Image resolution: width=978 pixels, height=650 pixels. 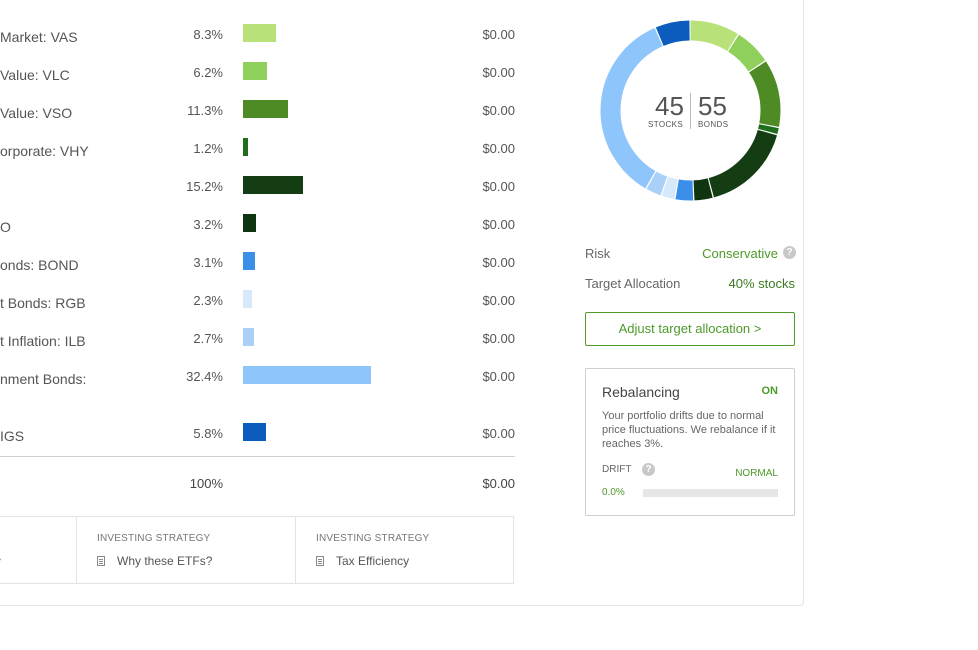 What do you see at coordinates (208, 148) in the screenshot?
I see `holding-percent: 1.2%` at bounding box center [208, 148].